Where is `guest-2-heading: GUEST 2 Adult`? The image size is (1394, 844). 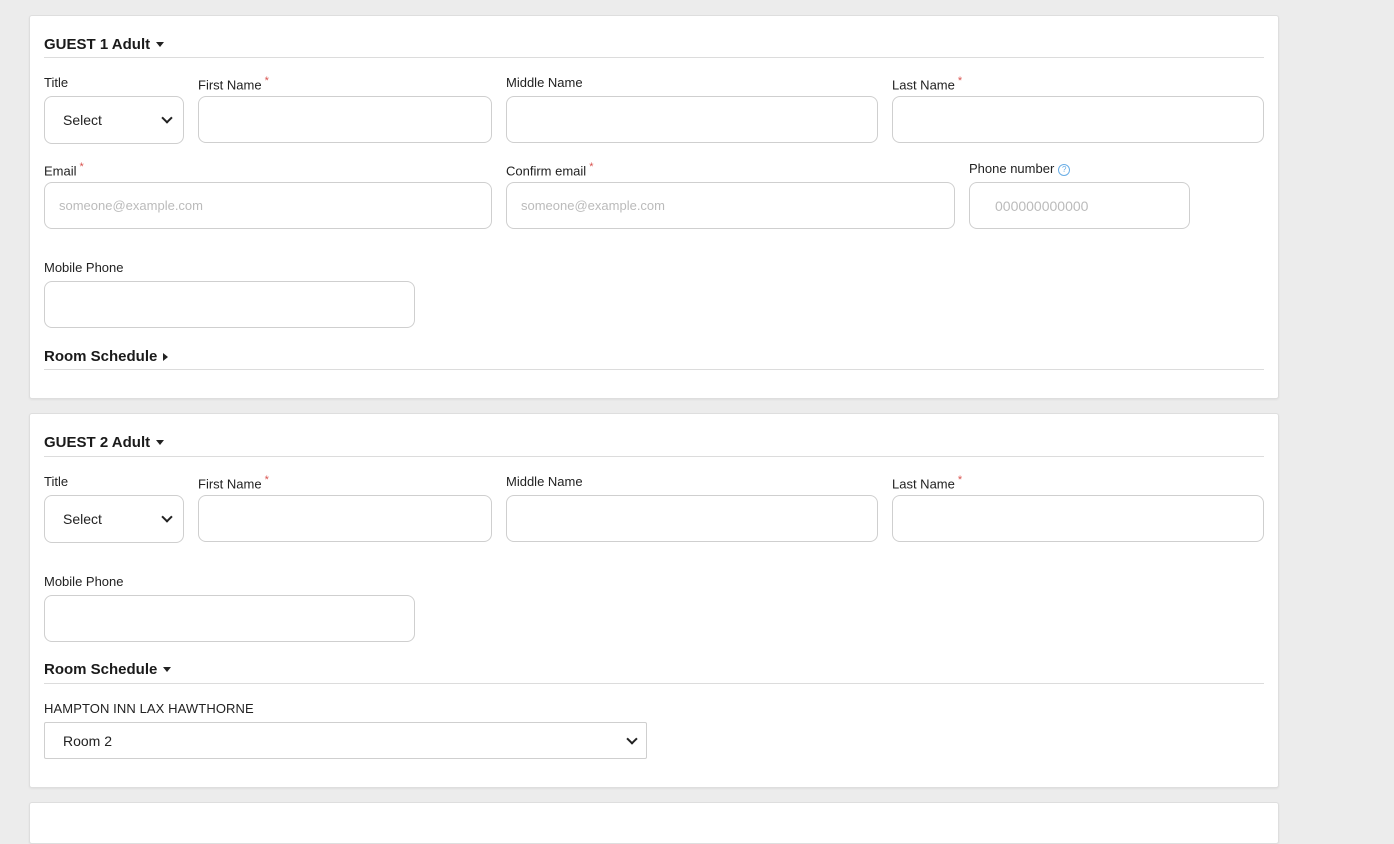 guest-2-heading: GUEST 2 Adult is located at coordinates (104, 442).